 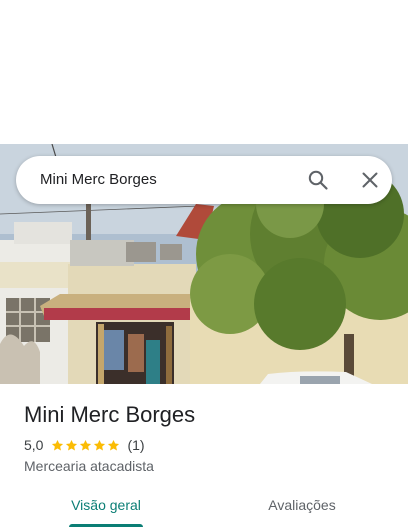 What do you see at coordinates (34, 445) in the screenshot?
I see `rating-value: 5,0` at bounding box center [34, 445].